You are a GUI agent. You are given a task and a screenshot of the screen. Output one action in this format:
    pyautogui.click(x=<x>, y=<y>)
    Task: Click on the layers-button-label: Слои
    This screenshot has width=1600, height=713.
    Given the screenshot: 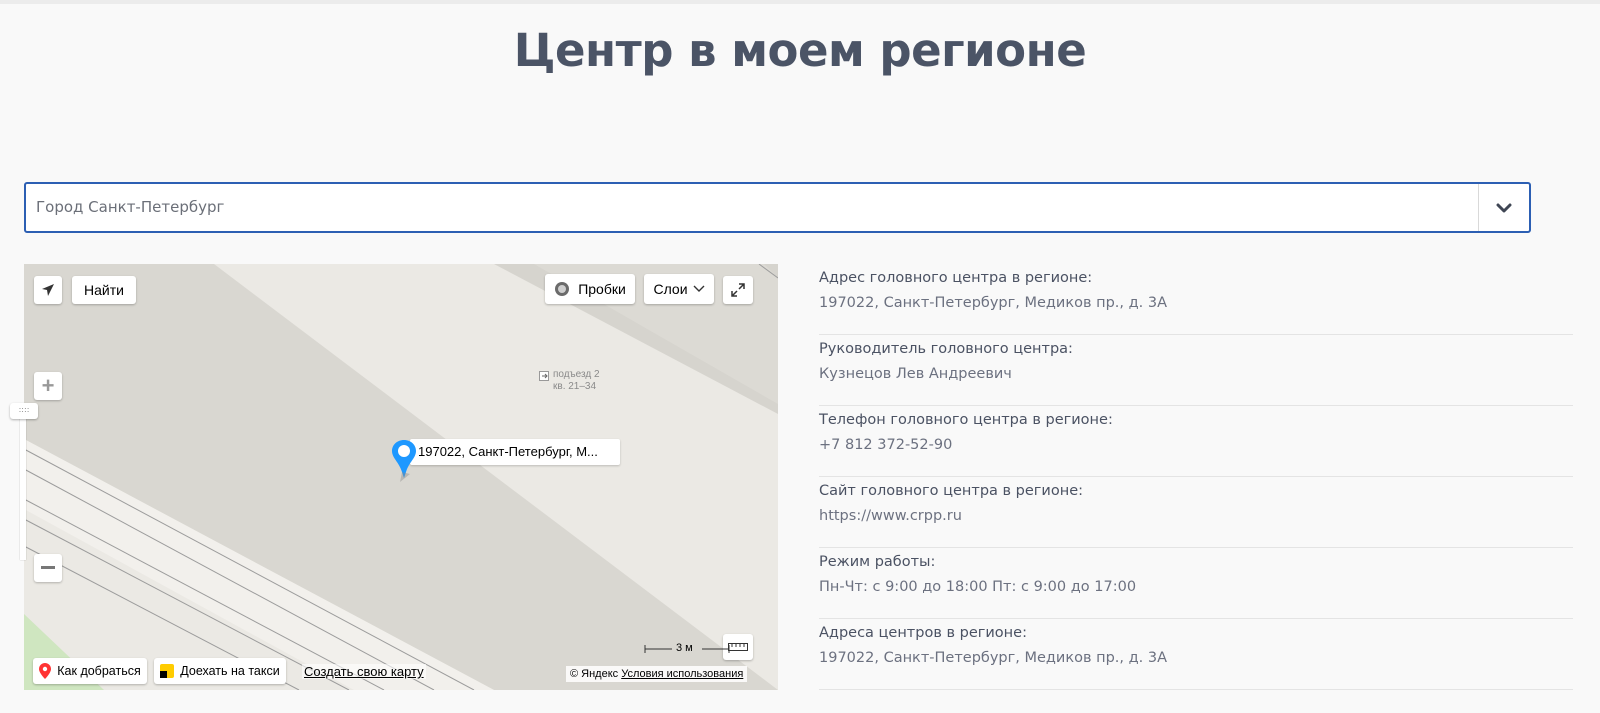 What is the action you would take?
    pyautogui.click(x=670, y=289)
    